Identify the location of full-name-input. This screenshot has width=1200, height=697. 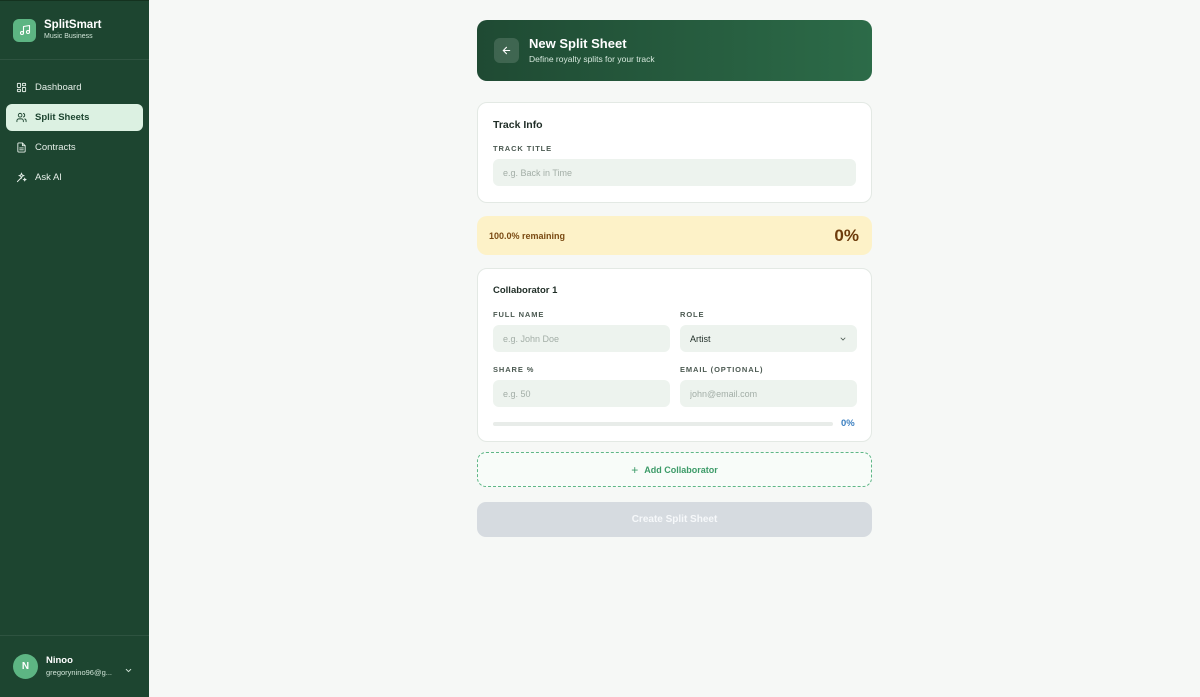
(581, 338).